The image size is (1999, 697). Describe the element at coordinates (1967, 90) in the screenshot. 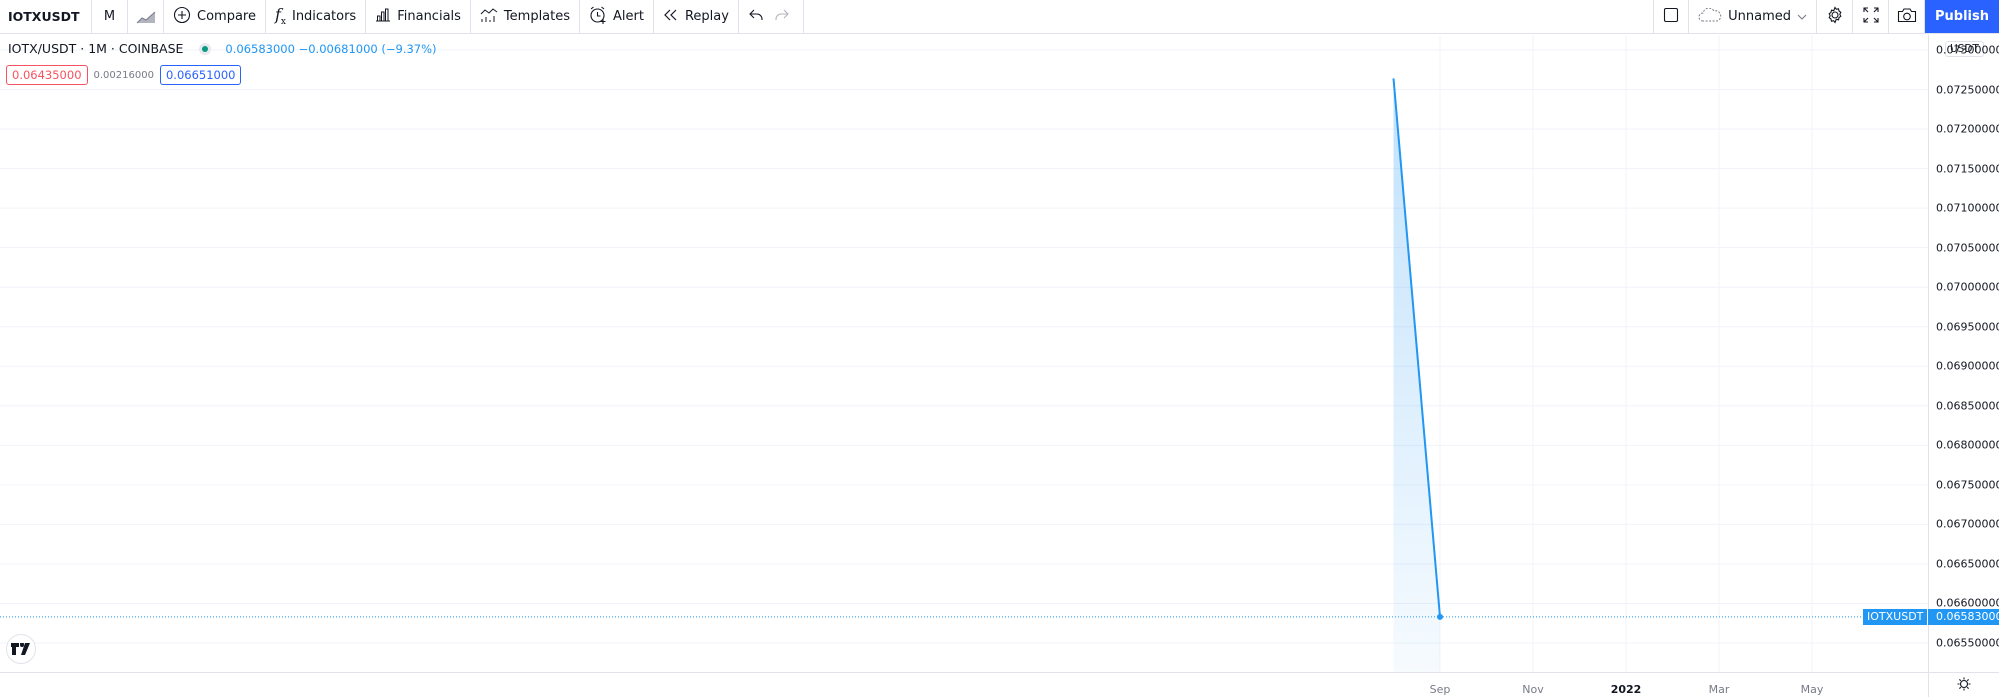

I see `y-tick-label: 0.07250000` at that location.